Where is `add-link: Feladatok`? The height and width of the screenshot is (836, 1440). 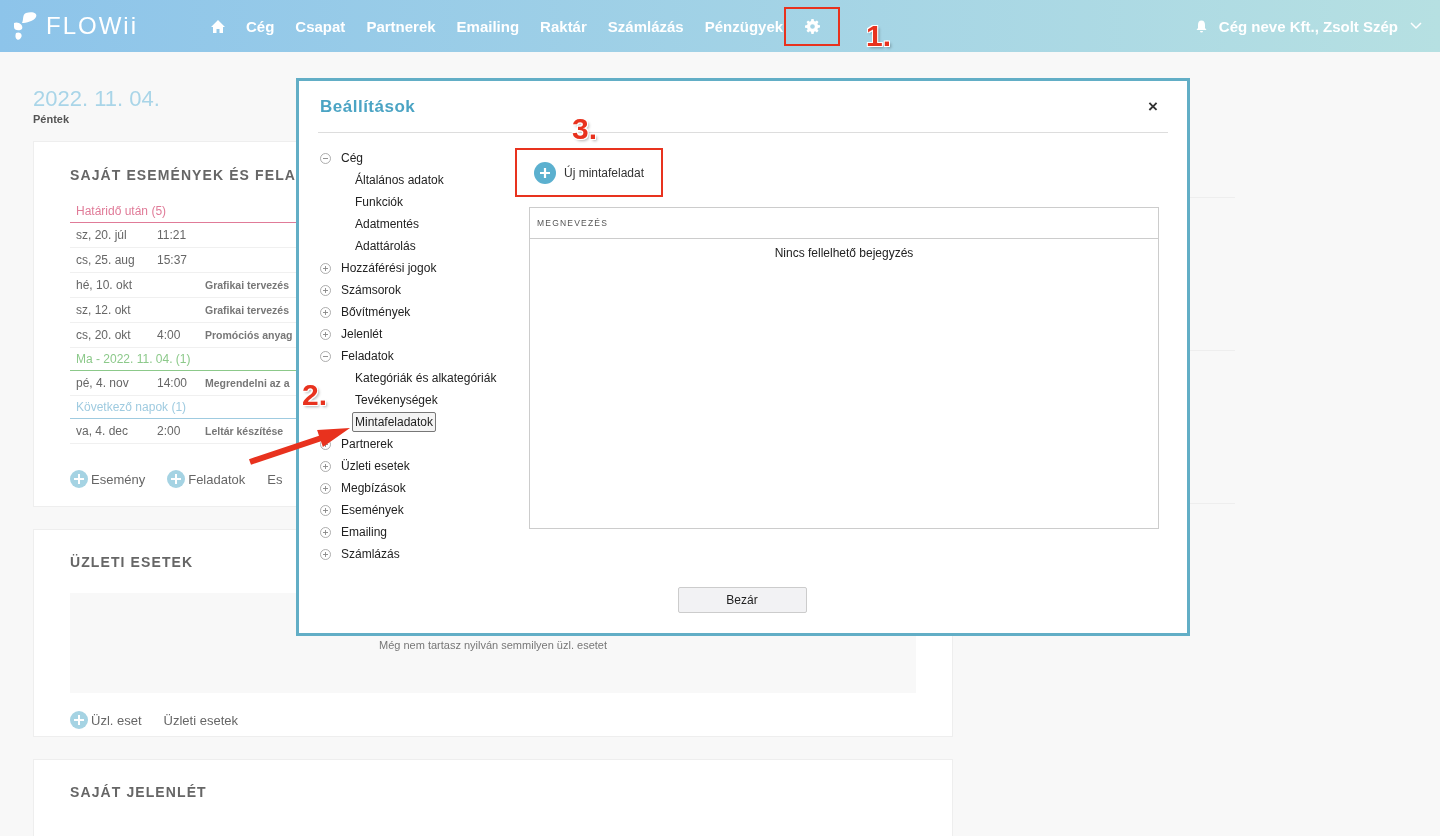
add-link: Feladatok is located at coordinates (206, 479).